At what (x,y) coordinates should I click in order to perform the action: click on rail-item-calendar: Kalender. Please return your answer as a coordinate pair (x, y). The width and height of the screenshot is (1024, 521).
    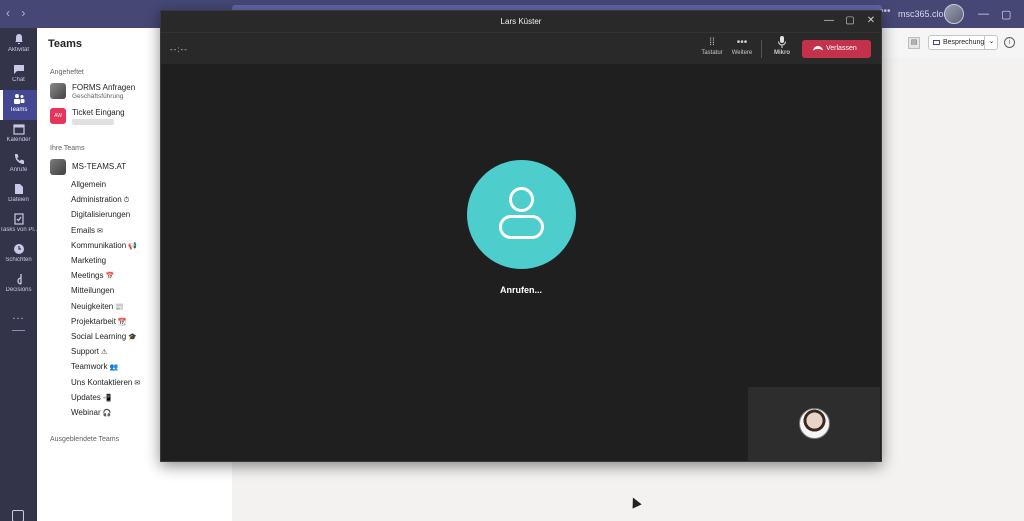
    Looking at the image, I should click on (18, 135).